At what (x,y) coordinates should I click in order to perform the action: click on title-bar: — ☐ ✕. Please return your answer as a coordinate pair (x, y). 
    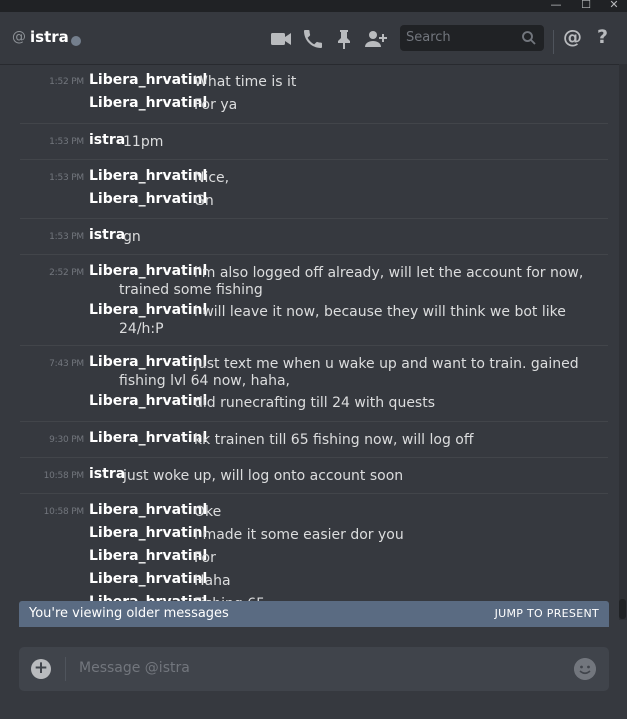
    Looking at the image, I should click on (313, 6).